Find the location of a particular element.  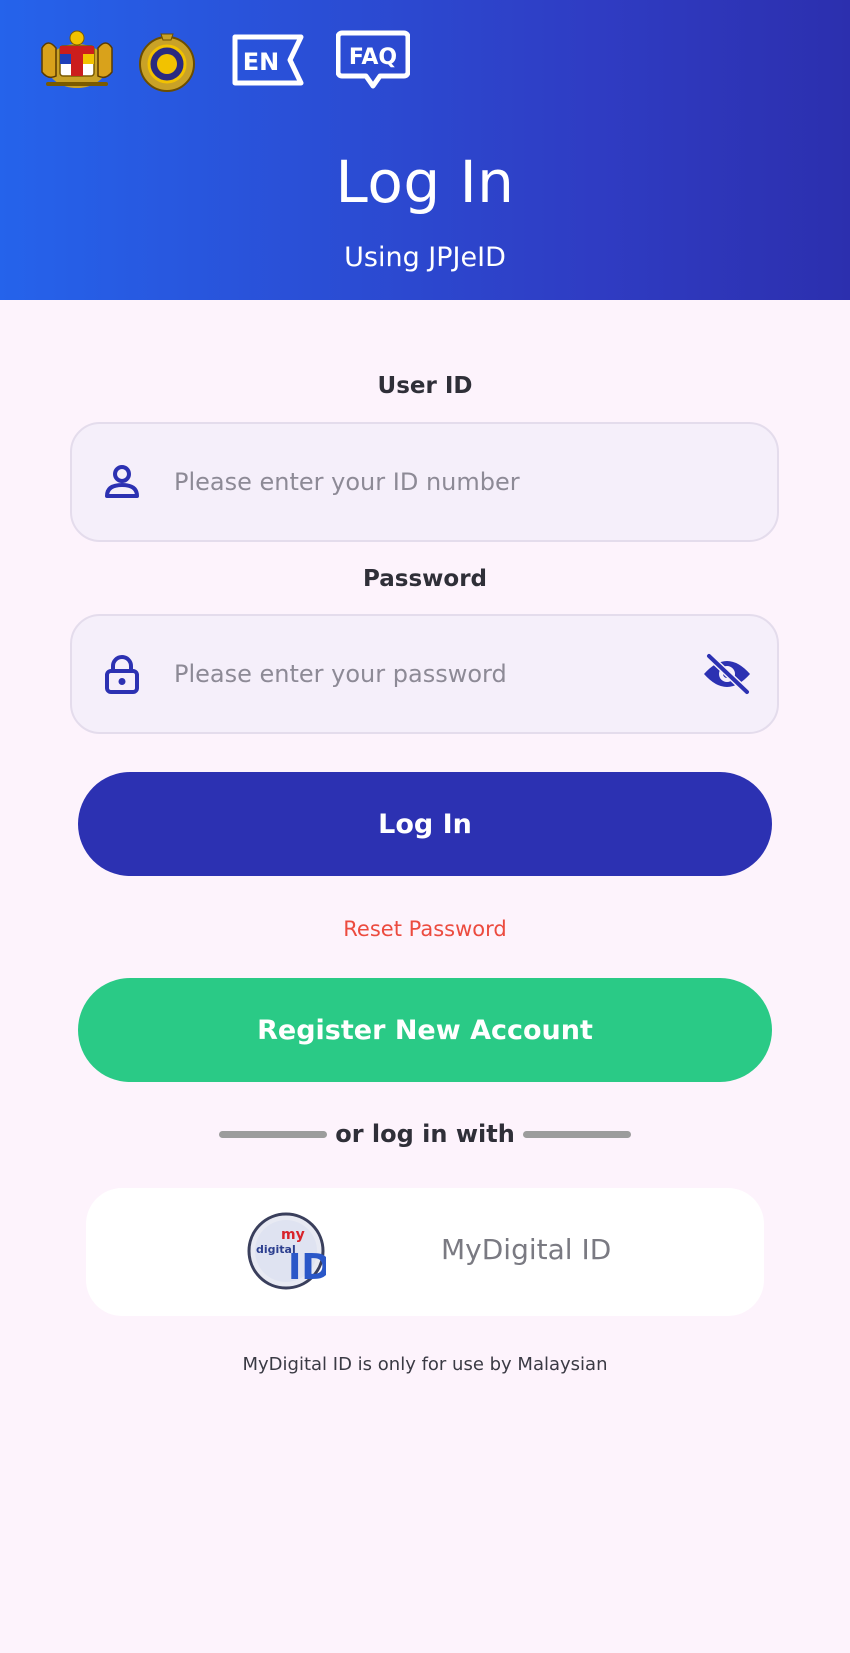

user-id-label: User ID is located at coordinates (425, 386).